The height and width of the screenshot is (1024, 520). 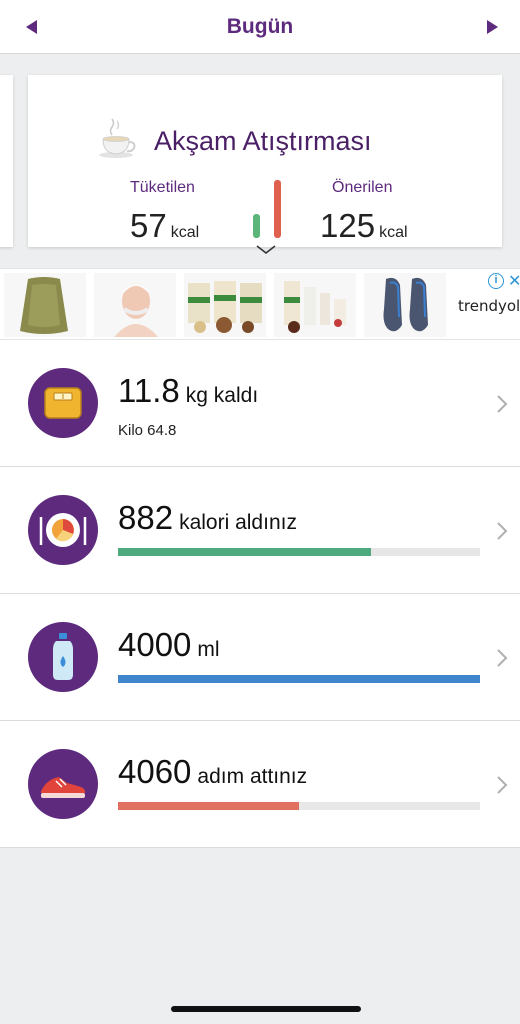 What do you see at coordinates (260, 657) in the screenshot?
I see `water-row: 4000 ml` at bounding box center [260, 657].